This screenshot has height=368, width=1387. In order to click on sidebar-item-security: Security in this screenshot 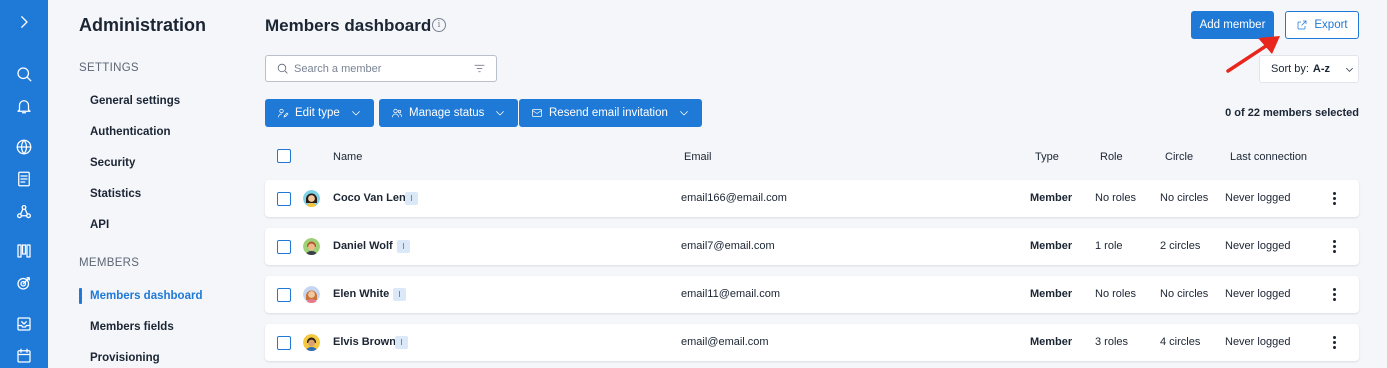, I will do `click(112, 163)`.